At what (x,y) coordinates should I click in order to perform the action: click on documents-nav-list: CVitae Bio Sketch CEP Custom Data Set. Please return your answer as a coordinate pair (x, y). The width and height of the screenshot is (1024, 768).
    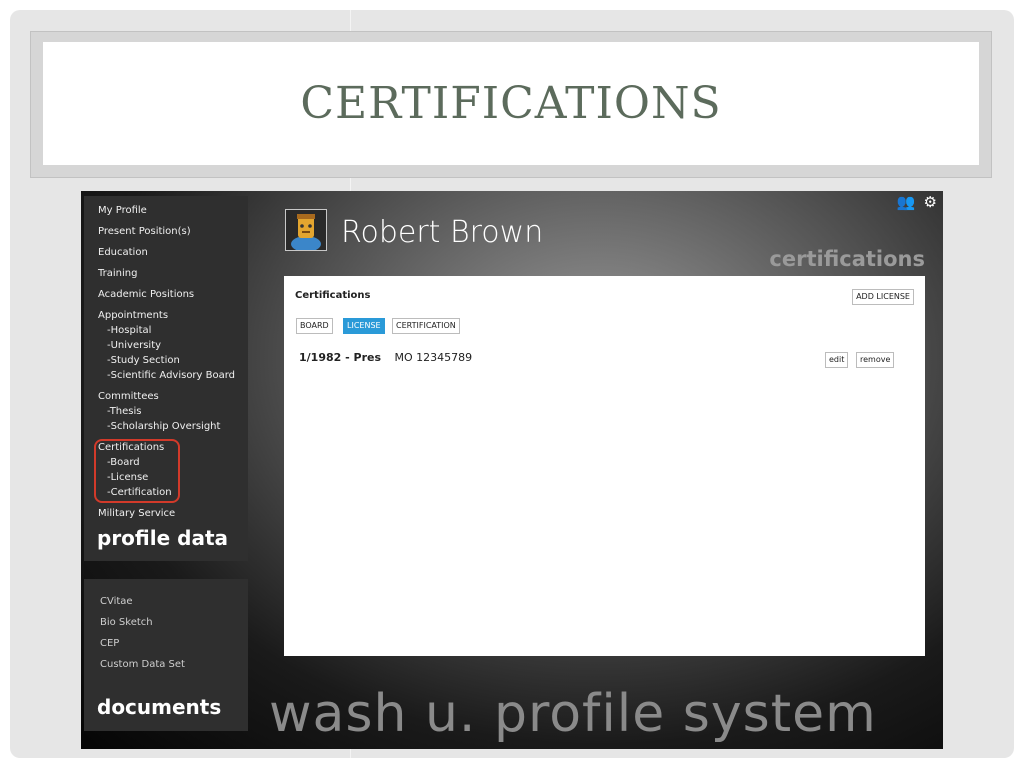
    Looking at the image, I should click on (142, 633).